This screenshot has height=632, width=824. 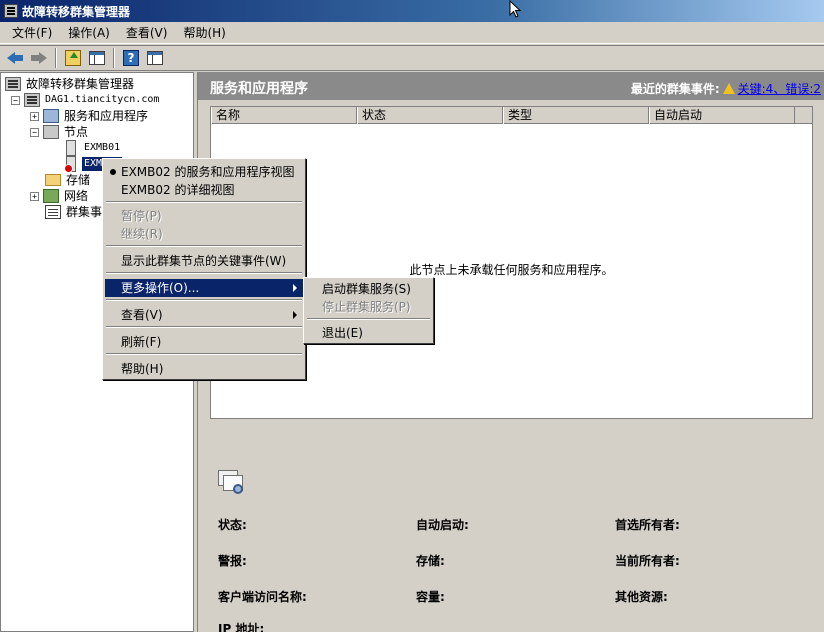 I want to click on server-icon, so click(x=71, y=148).